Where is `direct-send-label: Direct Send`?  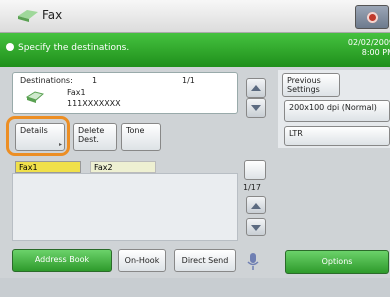
direct-send-label: Direct Send is located at coordinates (205, 260).